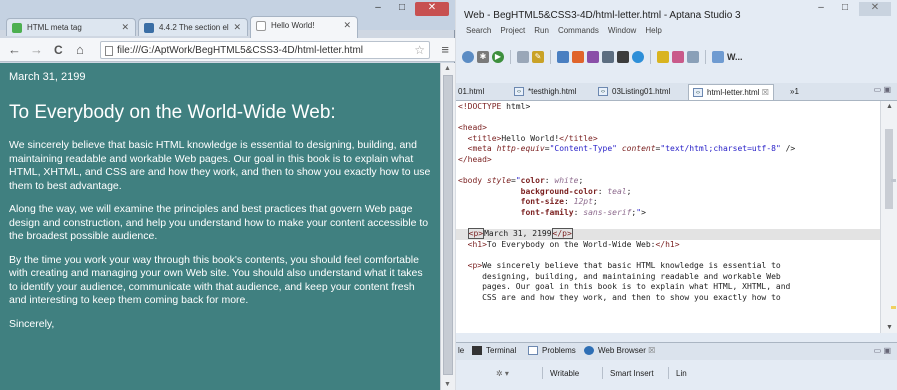 The height and width of the screenshot is (390, 897). What do you see at coordinates (668, 234) in the screenshot?
I see `code-line-current: <p>March 31, 2199</p>` at bounding box center [668, 234].